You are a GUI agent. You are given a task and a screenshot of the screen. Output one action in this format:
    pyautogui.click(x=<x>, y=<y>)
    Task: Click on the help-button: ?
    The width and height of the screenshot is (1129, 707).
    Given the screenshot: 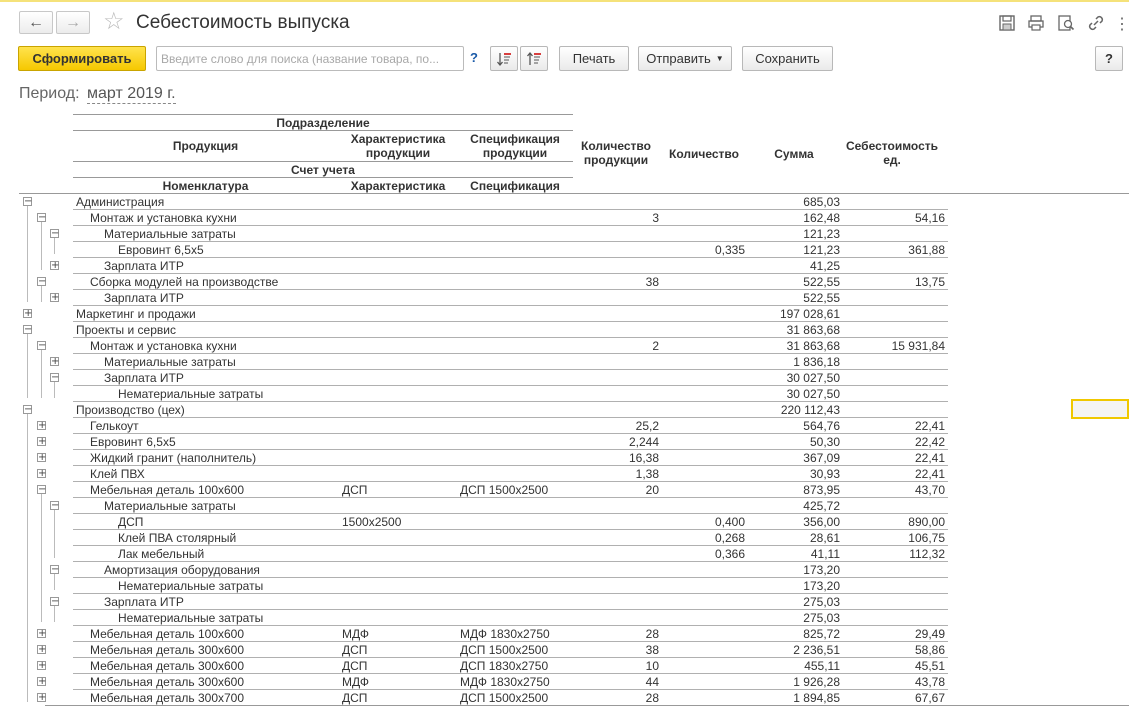 What is the action you would take?
    pyautogui.click(x=1109, y=58)
    